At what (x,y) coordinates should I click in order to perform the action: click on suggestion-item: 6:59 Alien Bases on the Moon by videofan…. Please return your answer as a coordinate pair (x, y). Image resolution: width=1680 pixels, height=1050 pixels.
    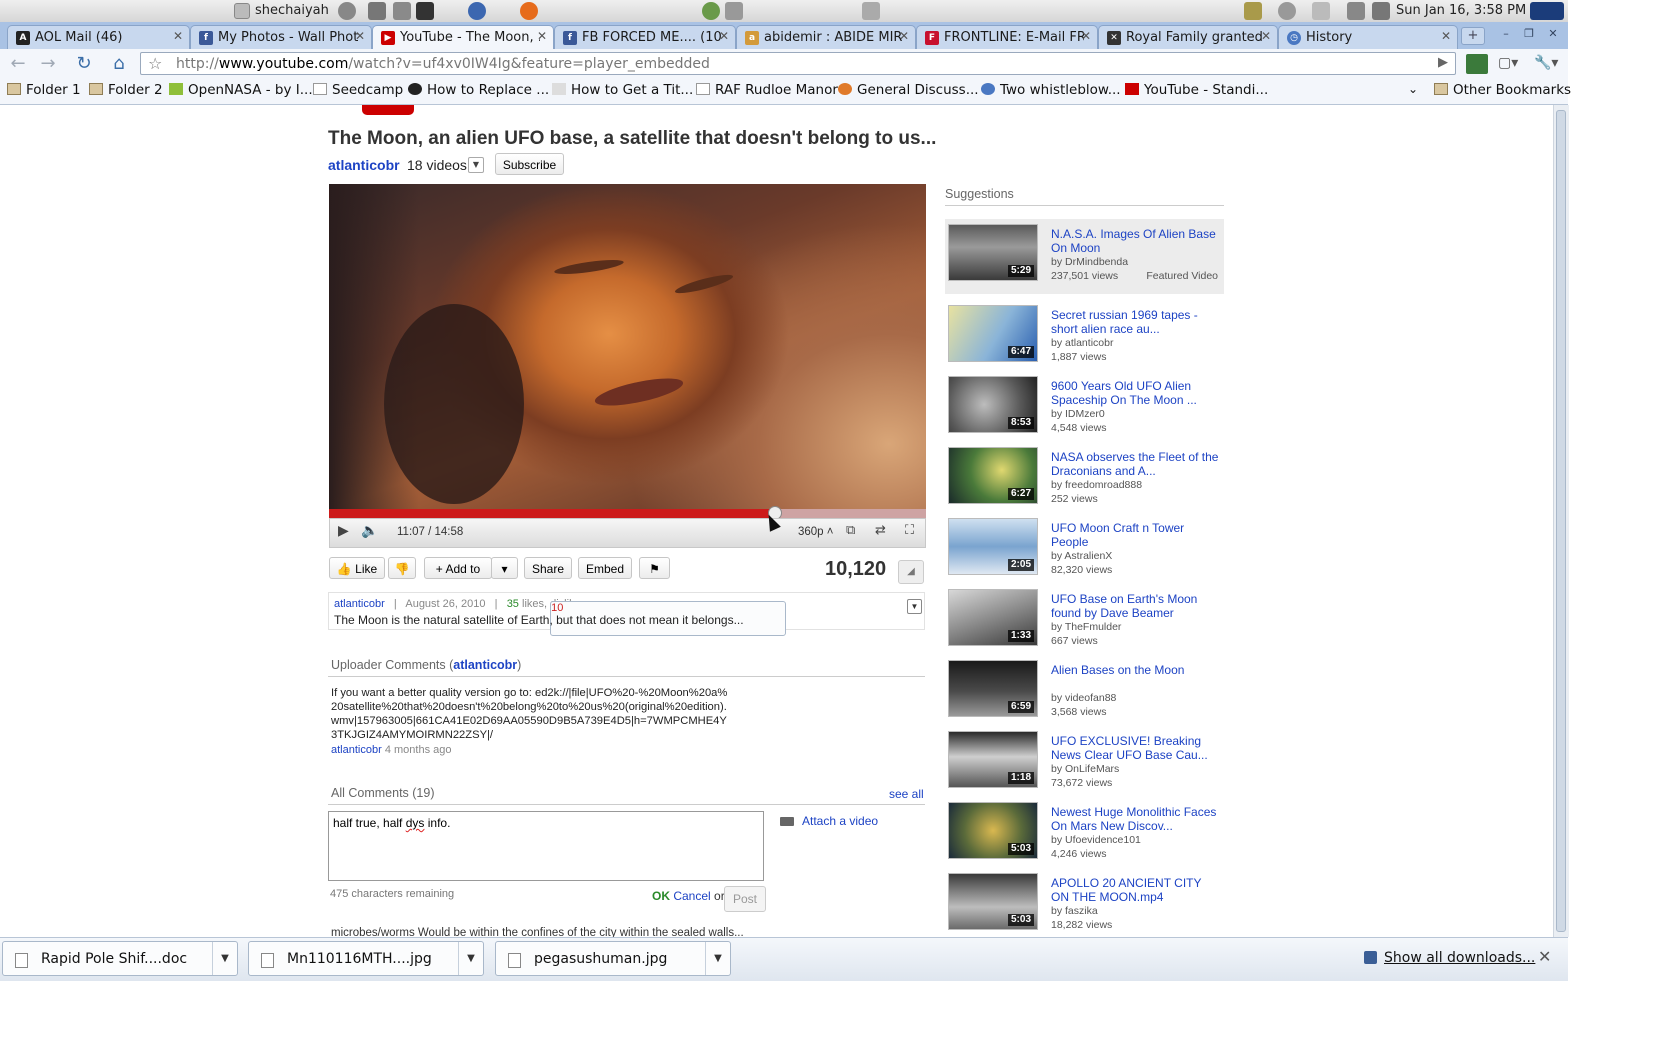
    Looking at the image, I should click on (1084, 690).